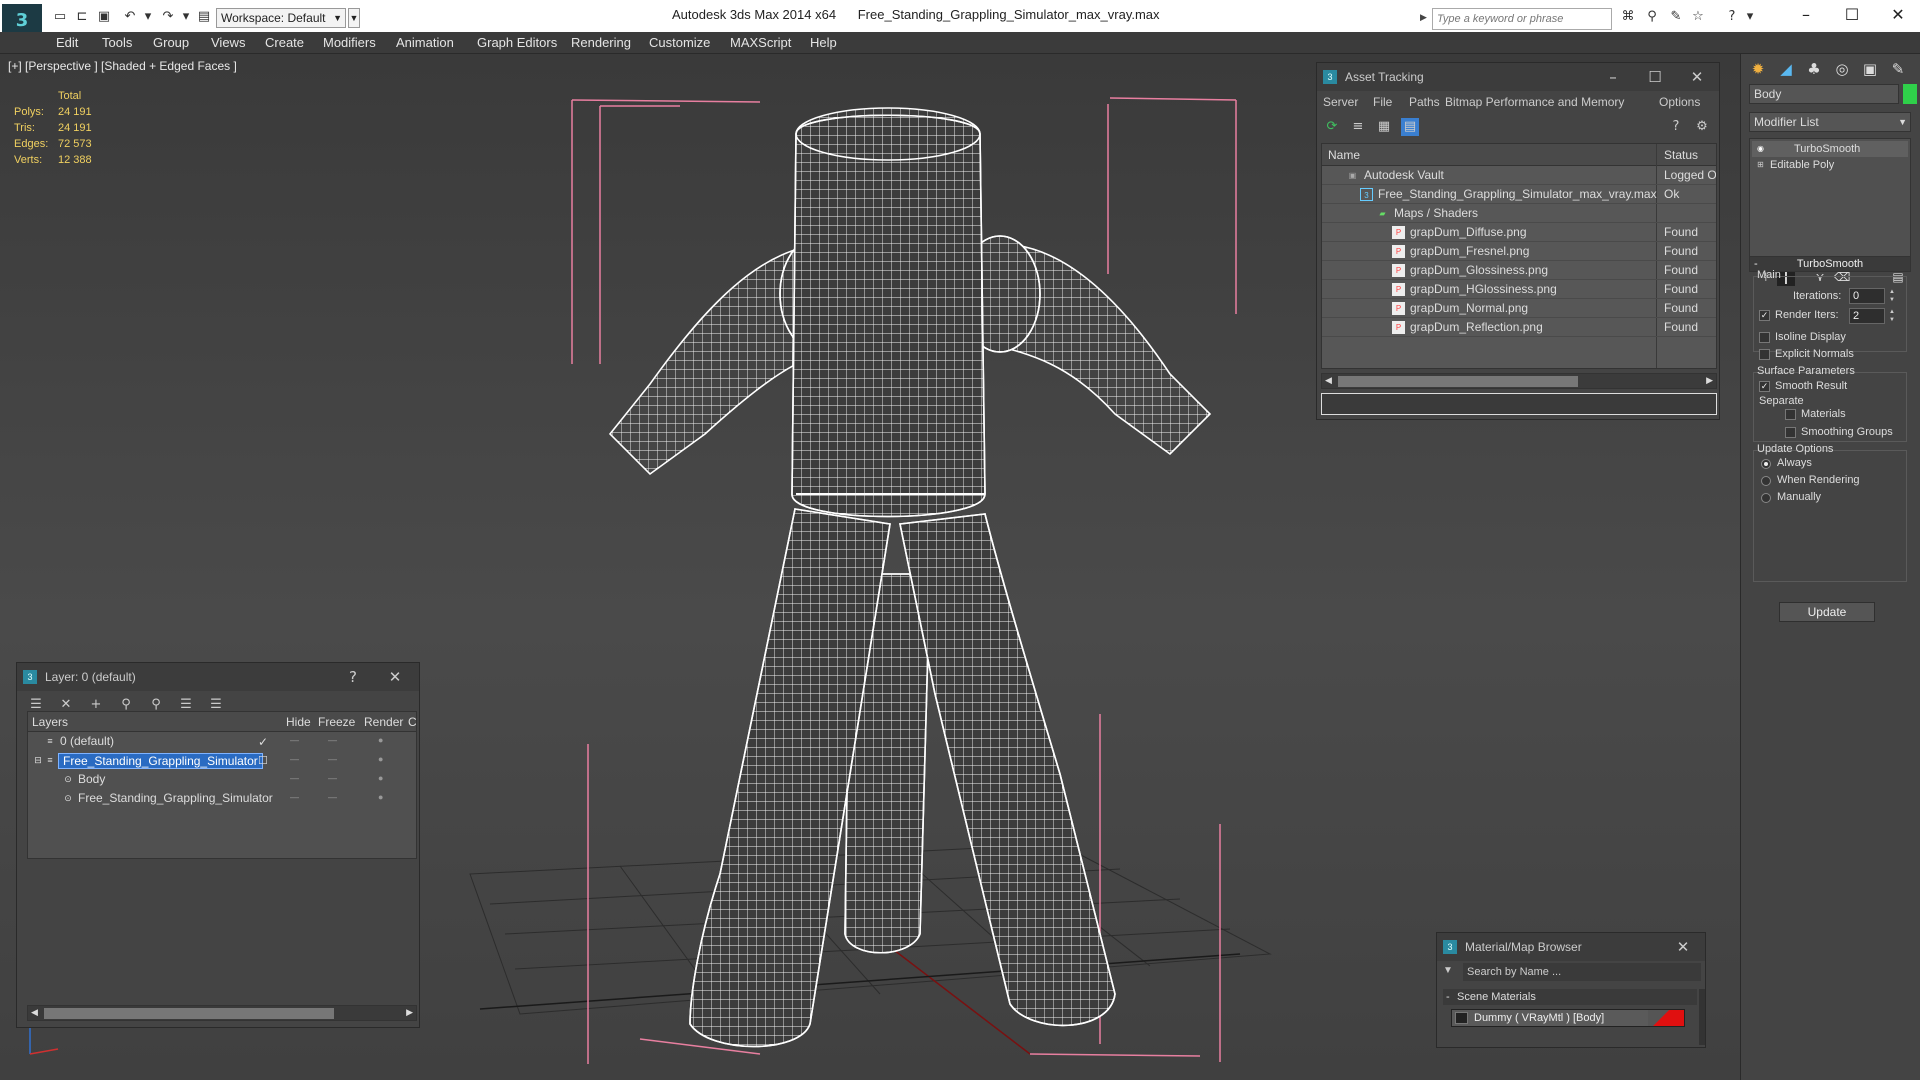 The image size is (1920, 1080). What do you see at coordinates (104, 17) in the screenshot?
I see `save-icon: ▣` at bounding box center [104, 17].